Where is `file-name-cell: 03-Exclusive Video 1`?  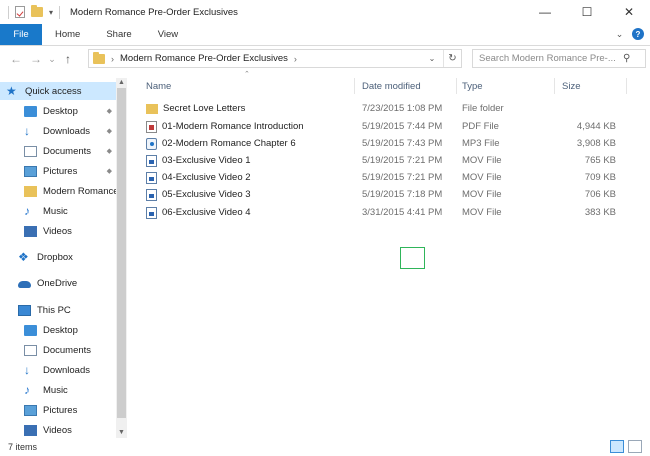
file-name-cell: 03-Exclusive Video 1 is located at coordinates (250, 160).